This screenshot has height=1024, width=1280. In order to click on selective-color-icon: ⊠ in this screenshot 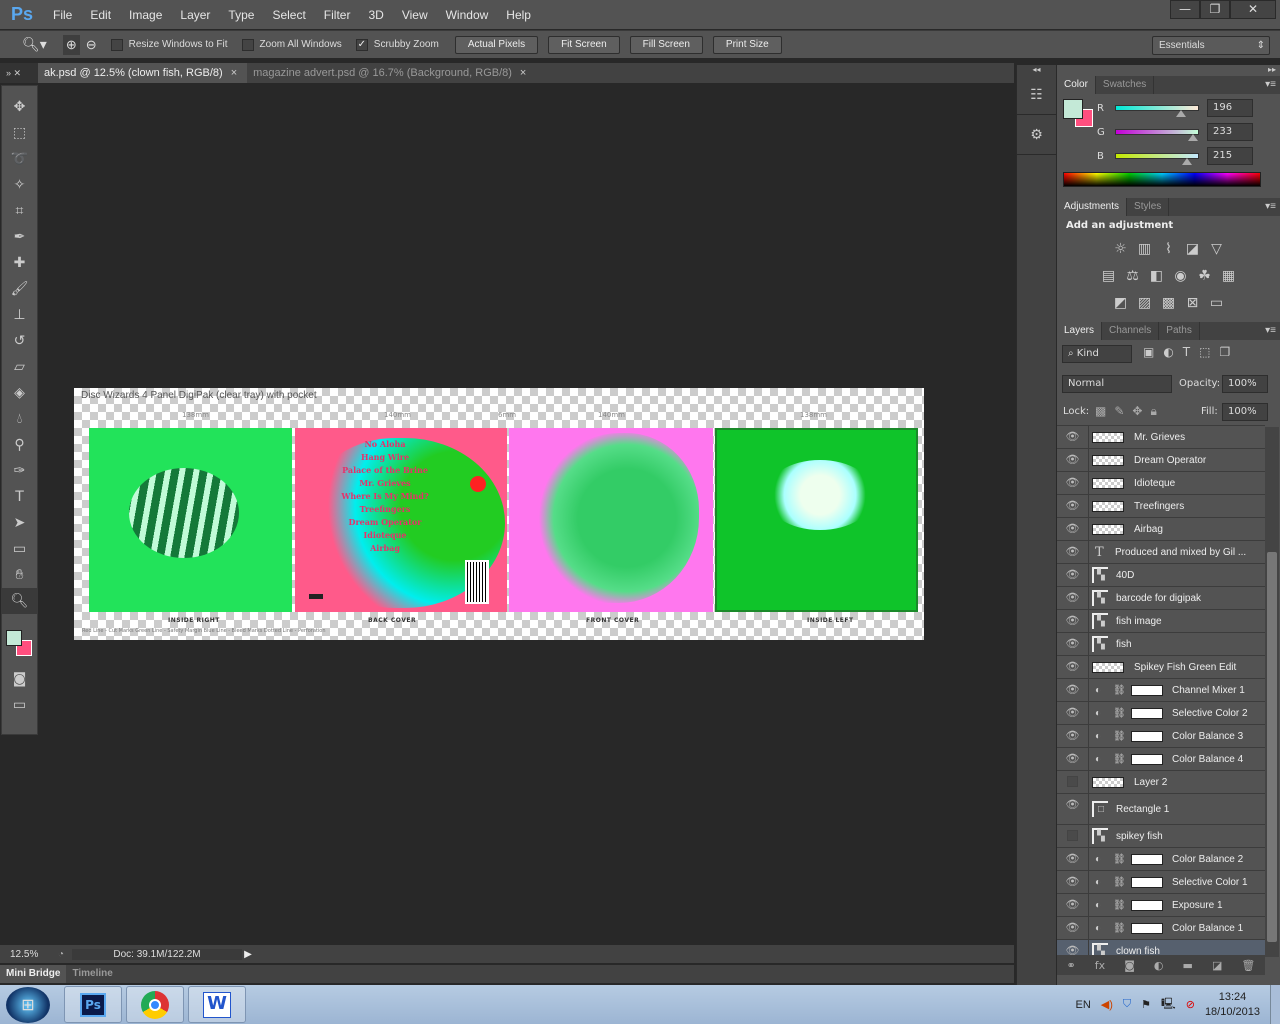, I will do `click(1193, 303)`.